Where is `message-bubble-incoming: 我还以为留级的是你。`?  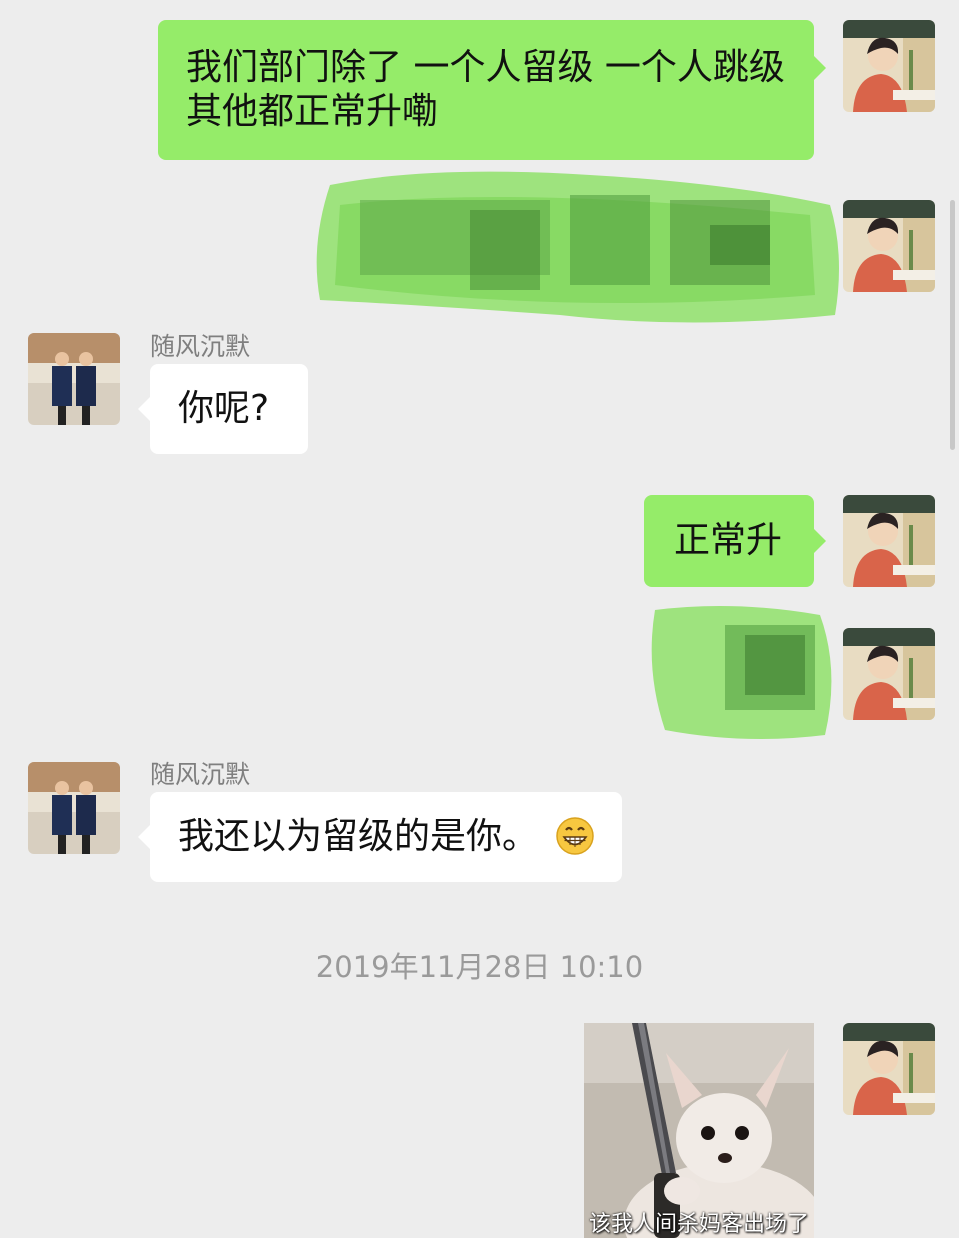
message-bubble-incoming: 我还以为留级的是你。 is located at coordinates (386, 837).